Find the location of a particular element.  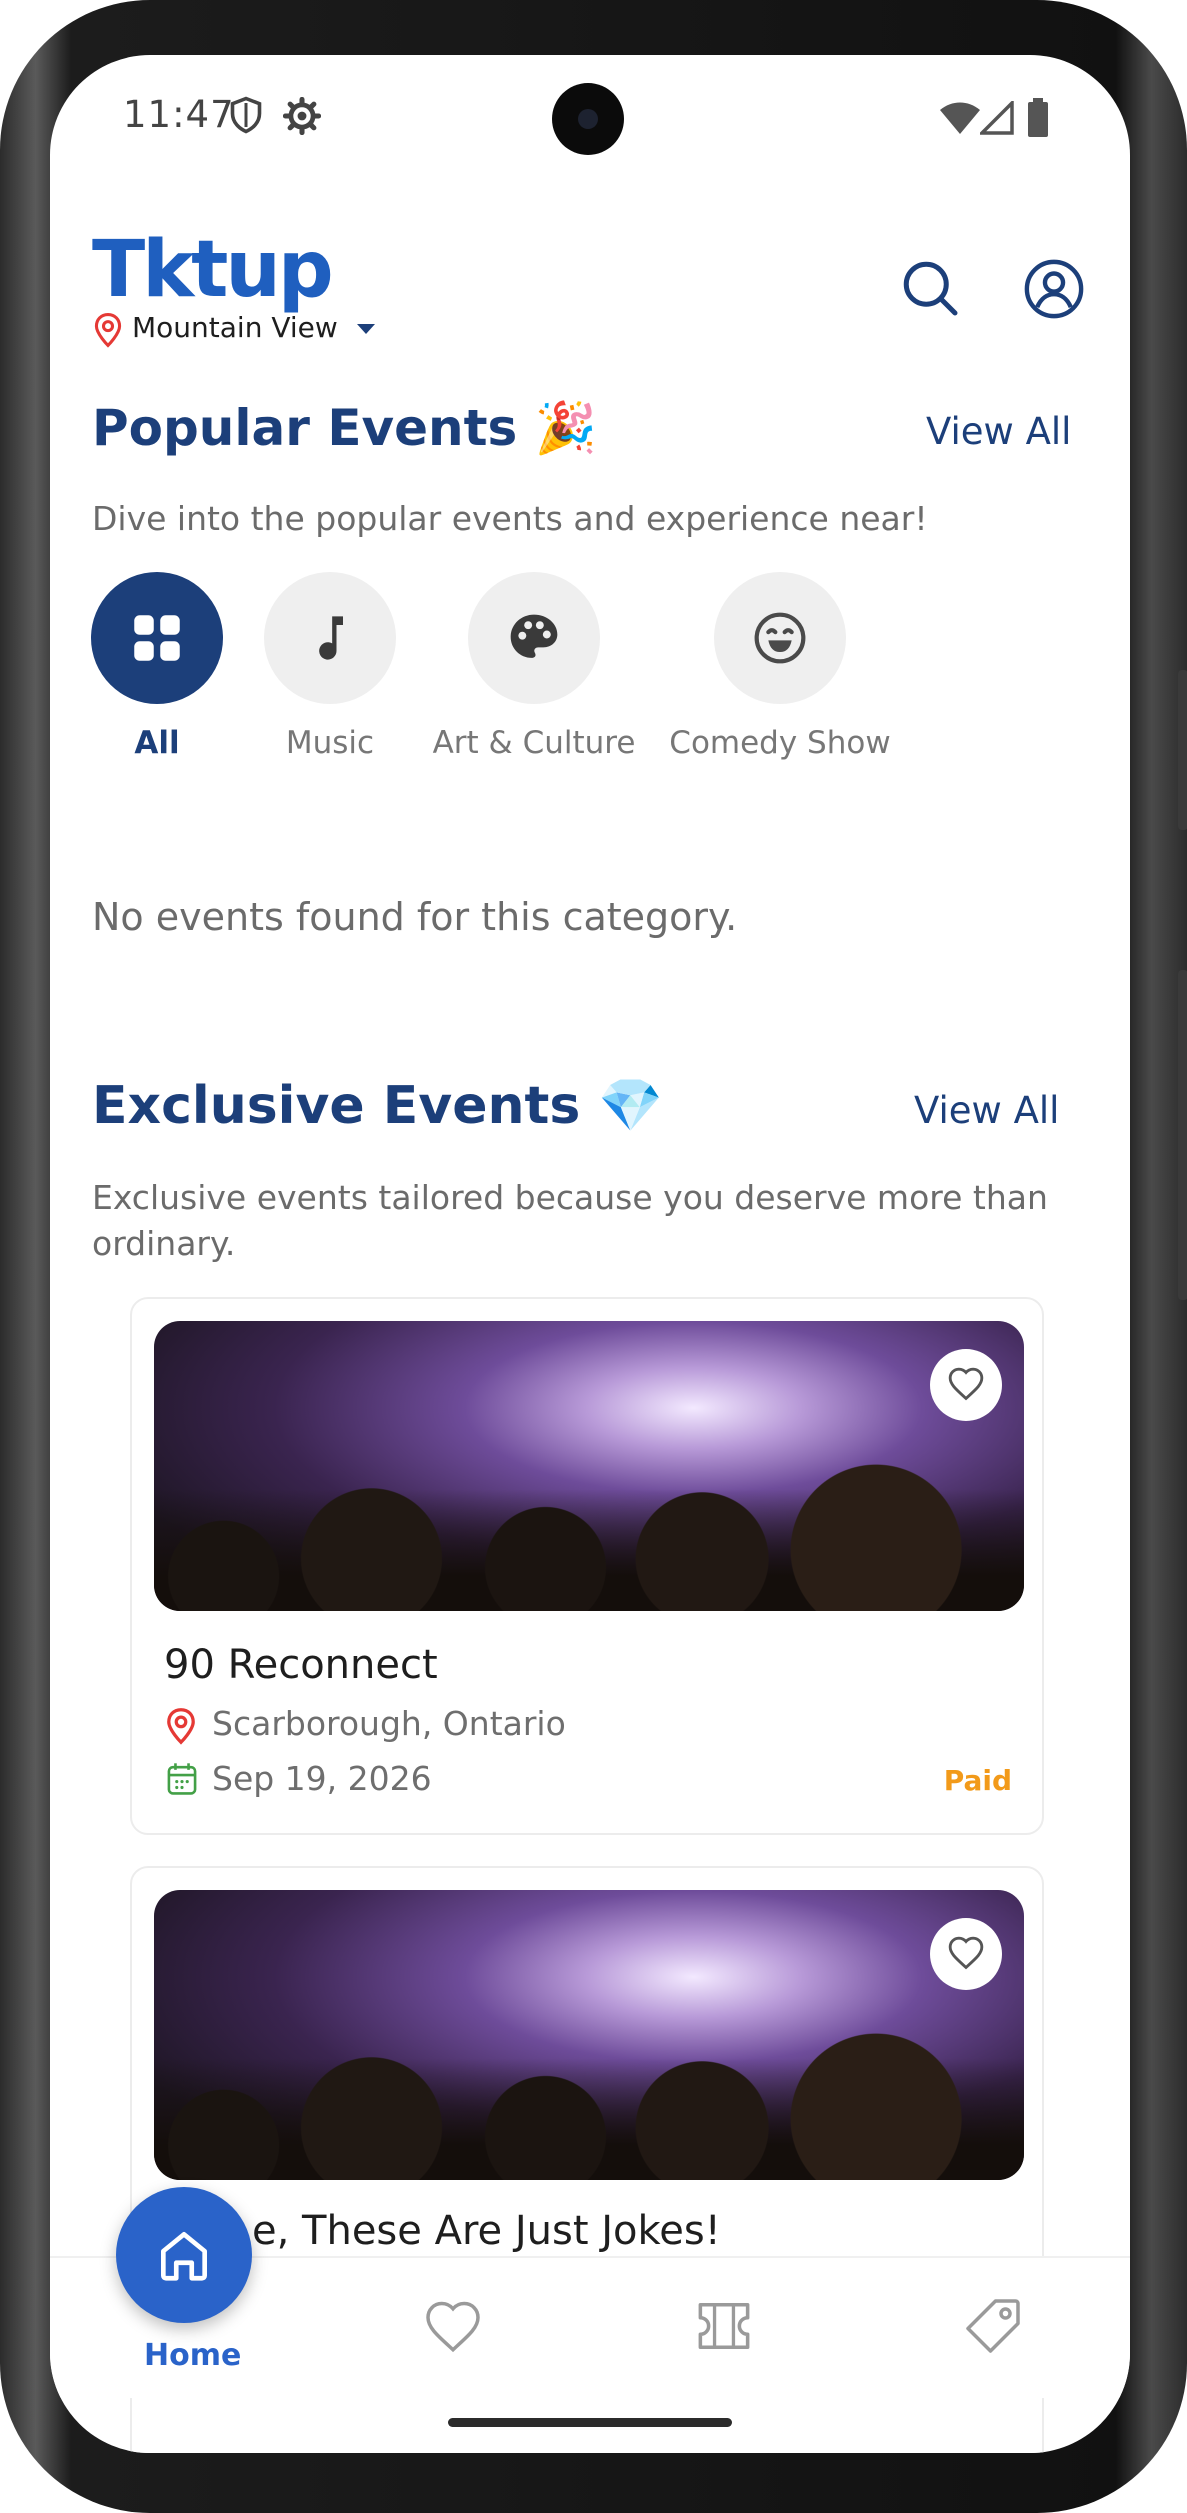

gesture-home-bar is located at coordinates (590, 2422).